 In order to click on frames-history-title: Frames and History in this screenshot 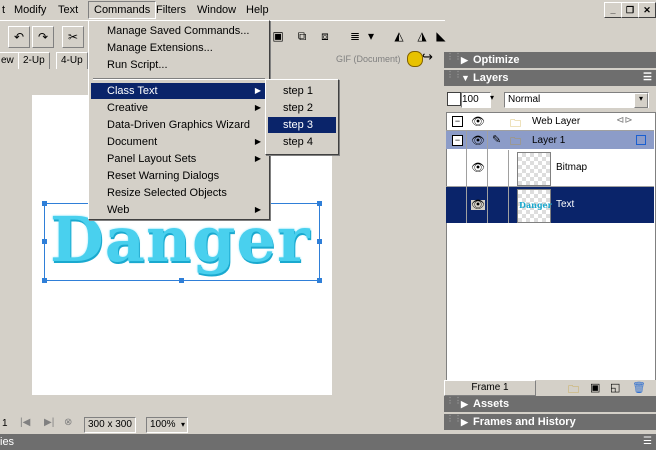, I will do `click(524, 422)`.